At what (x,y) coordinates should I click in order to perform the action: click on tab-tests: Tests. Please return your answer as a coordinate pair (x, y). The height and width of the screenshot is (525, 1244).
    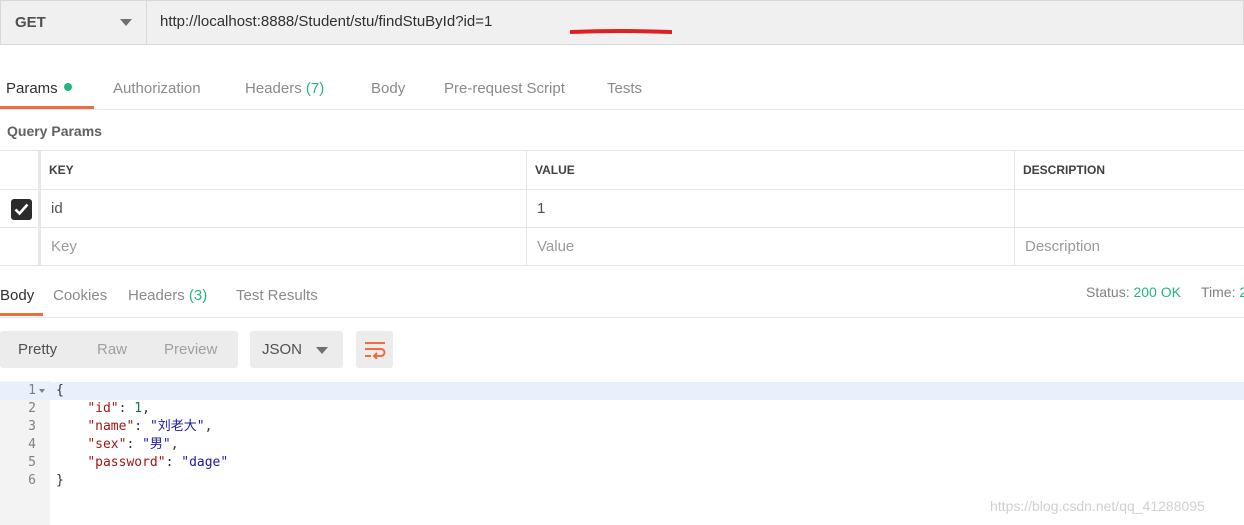
    Looking at the image, I should click on (624, 90).